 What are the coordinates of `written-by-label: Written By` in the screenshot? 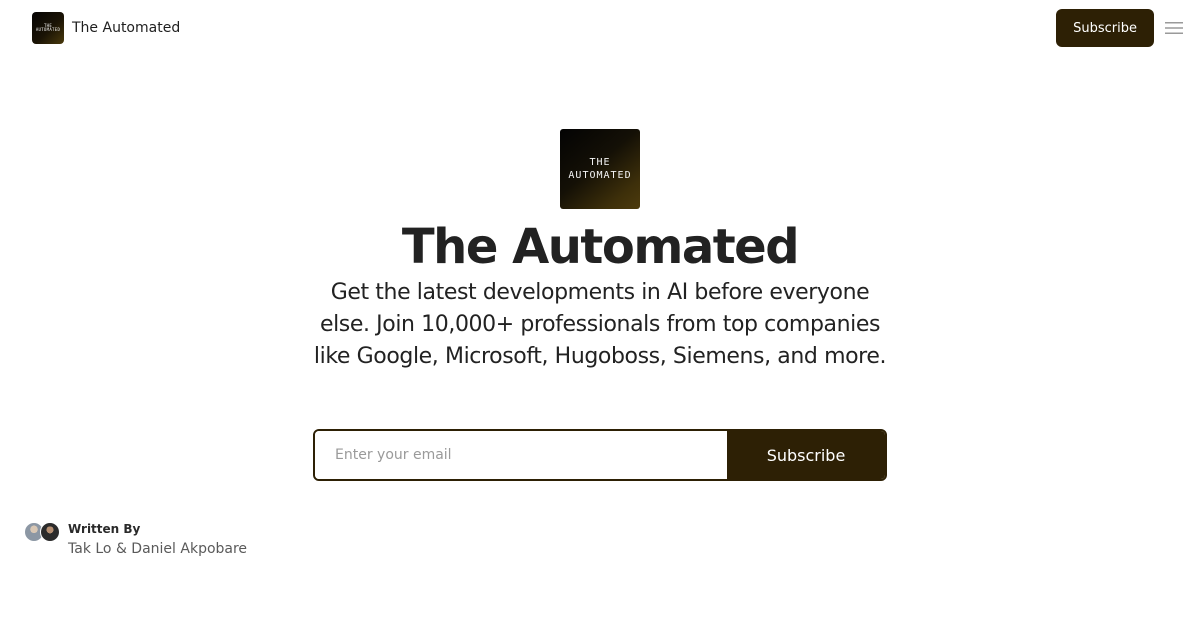 It's located at (104, 529).